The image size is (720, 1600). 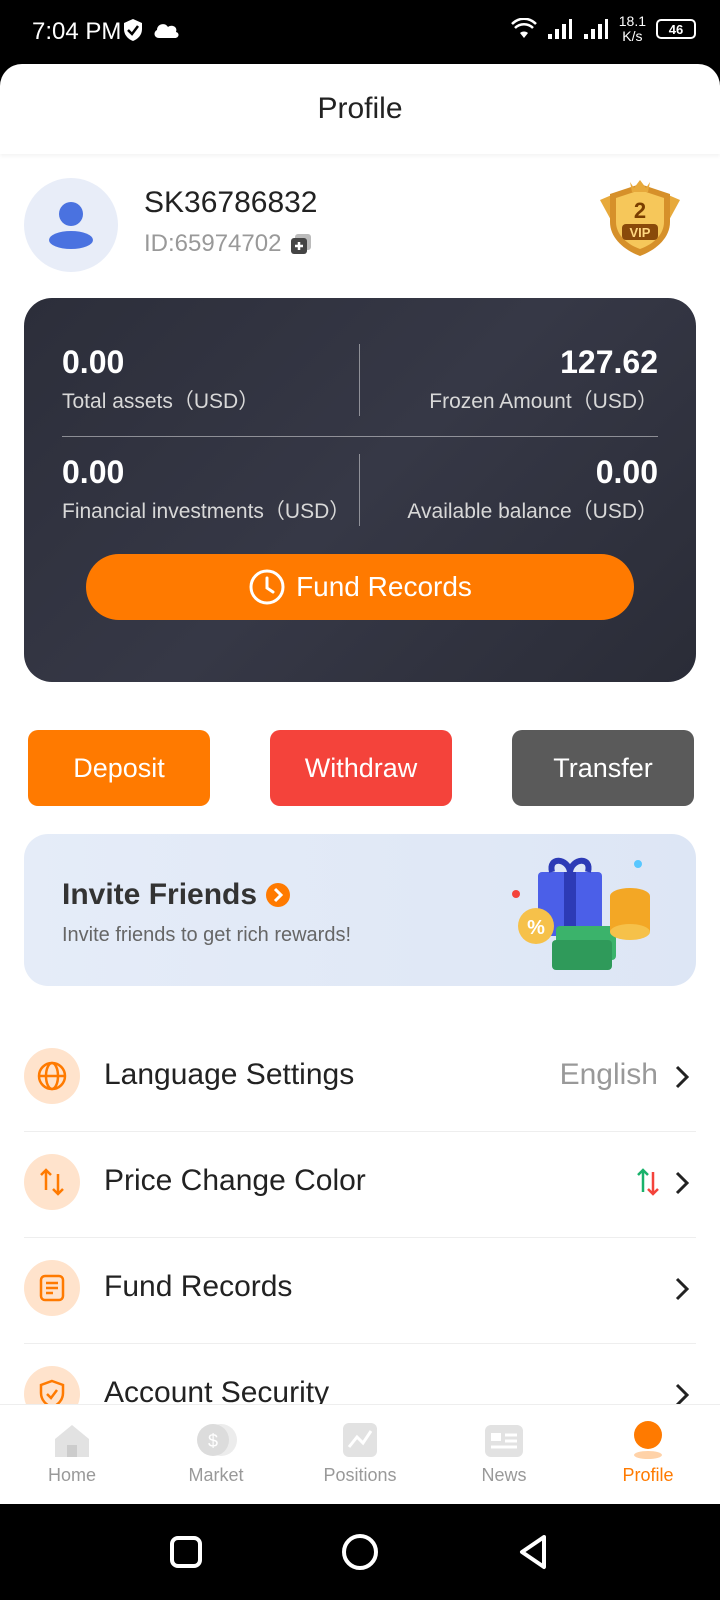 I want to click on deposit-button: Deposit, so click(x=119, y=768).